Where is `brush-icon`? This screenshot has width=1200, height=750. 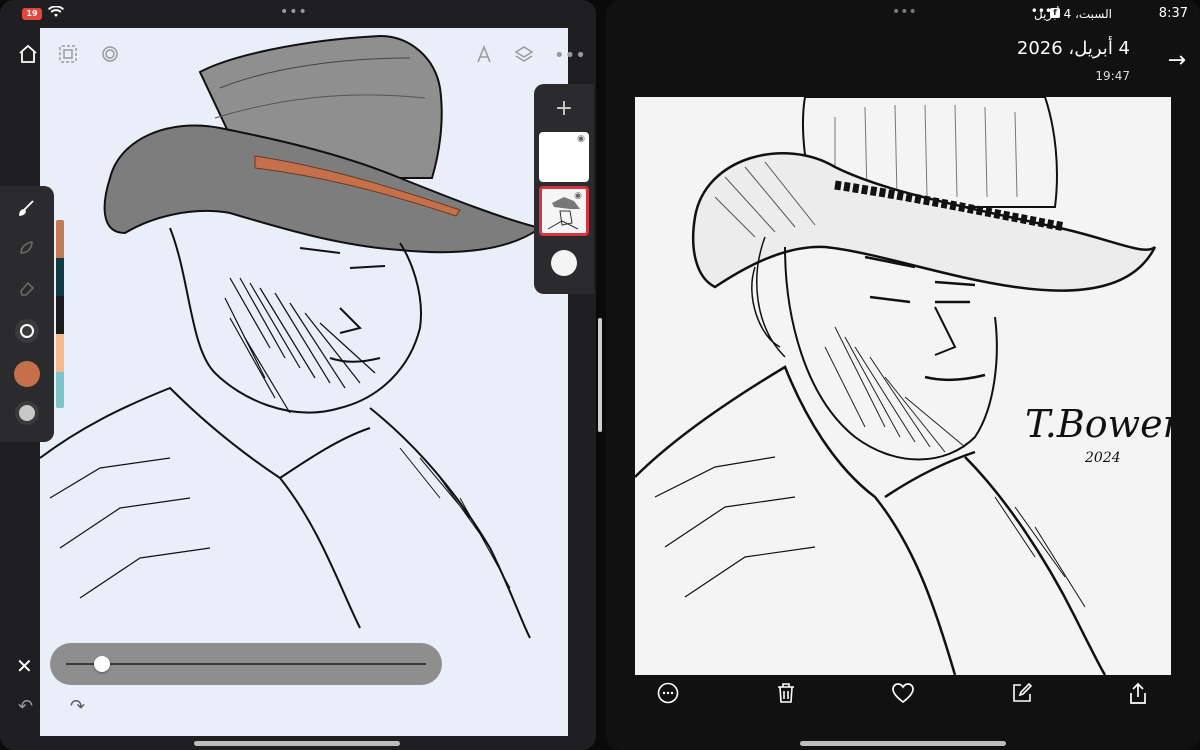 brush-icon is located at coordinates (27, 212).